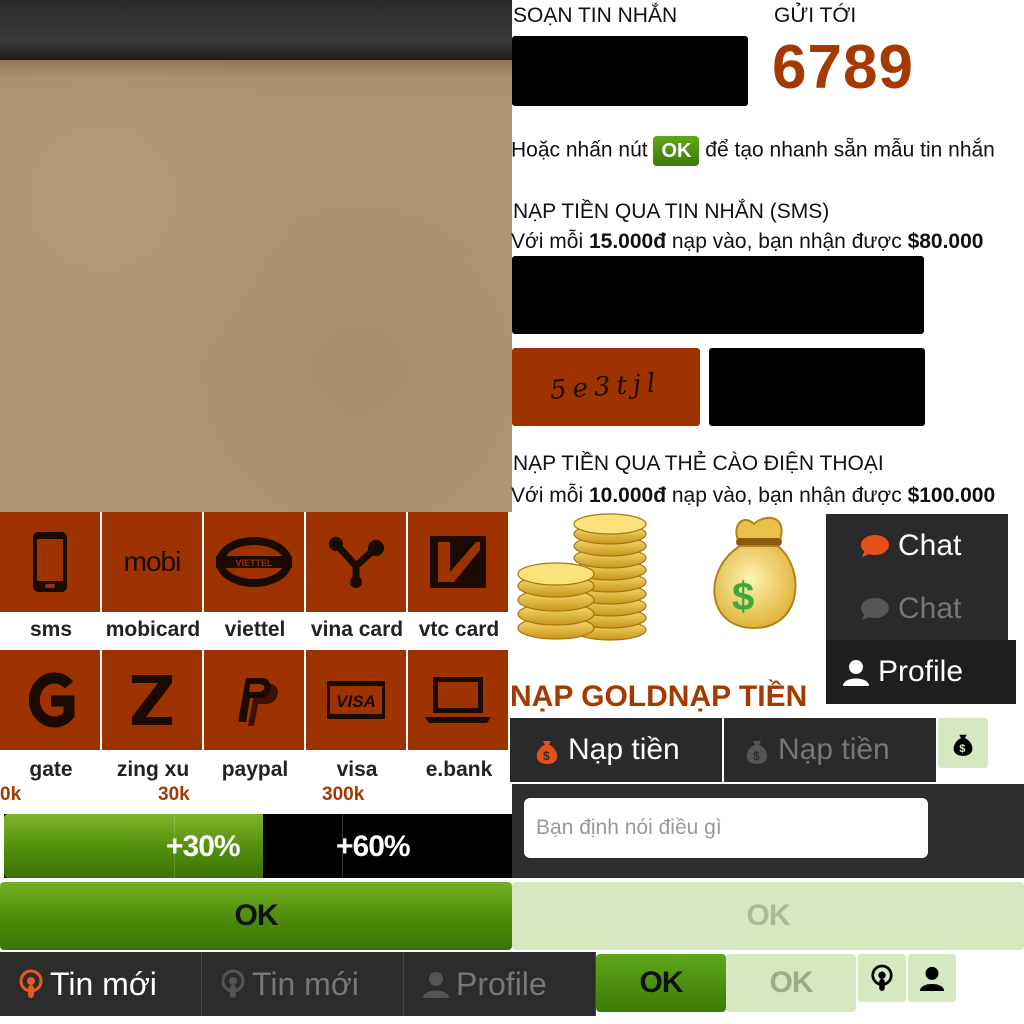  I want to click on message-input: Bạn định nói điều gì, so click(726, 828).